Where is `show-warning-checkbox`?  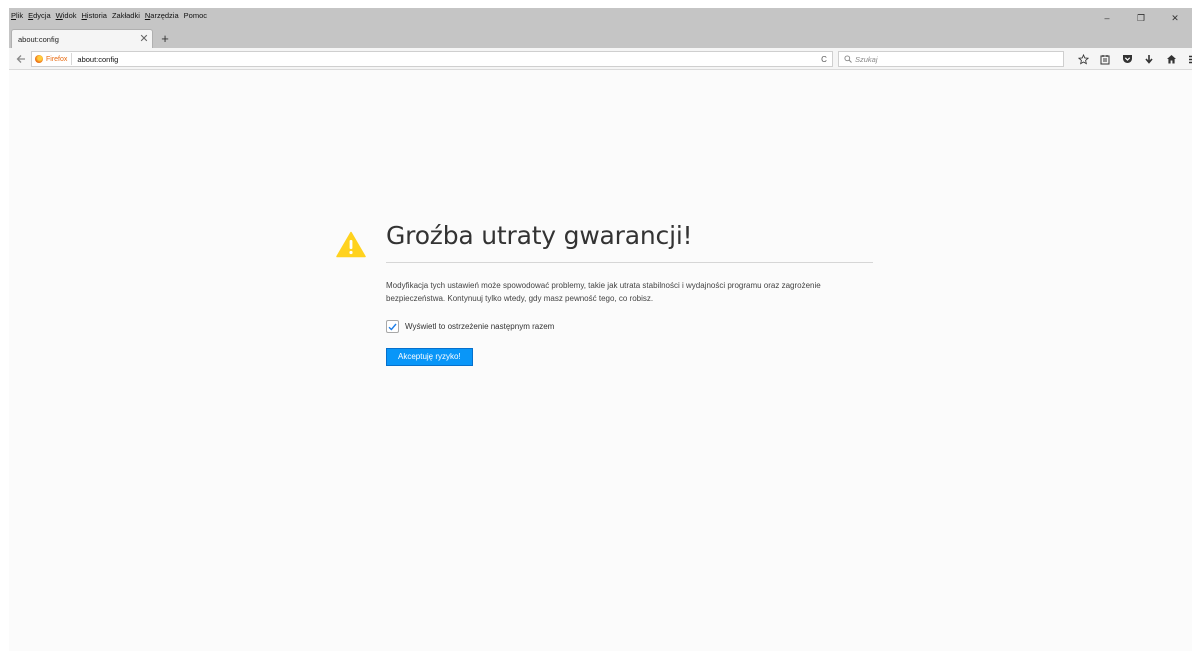
show-warning-checkbox is located at coordinates (392, 326).